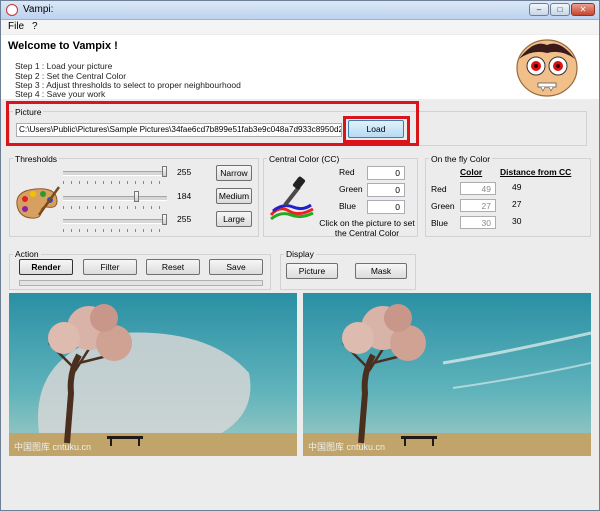 The image size is (600, 511). Describe the element at coordinates (27, 254) in the screenshot. I see `action-group-label: Action` at that location.